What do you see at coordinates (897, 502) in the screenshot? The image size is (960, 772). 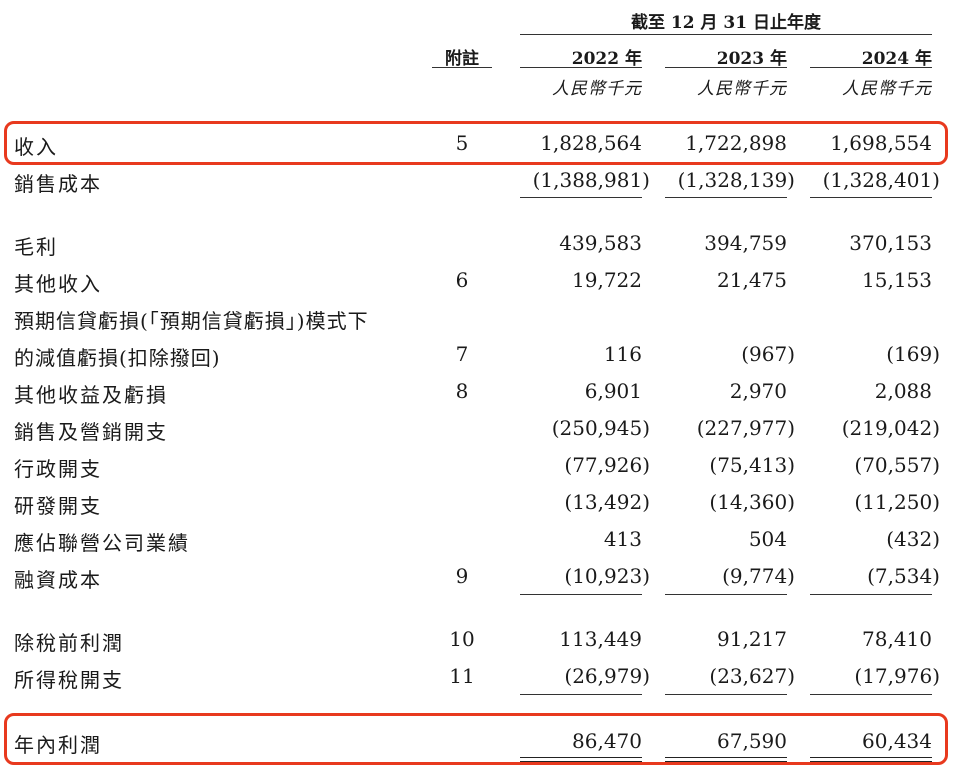 I see `row-value-research-development-2024: (11,250)` at bounding box center [897, 502].